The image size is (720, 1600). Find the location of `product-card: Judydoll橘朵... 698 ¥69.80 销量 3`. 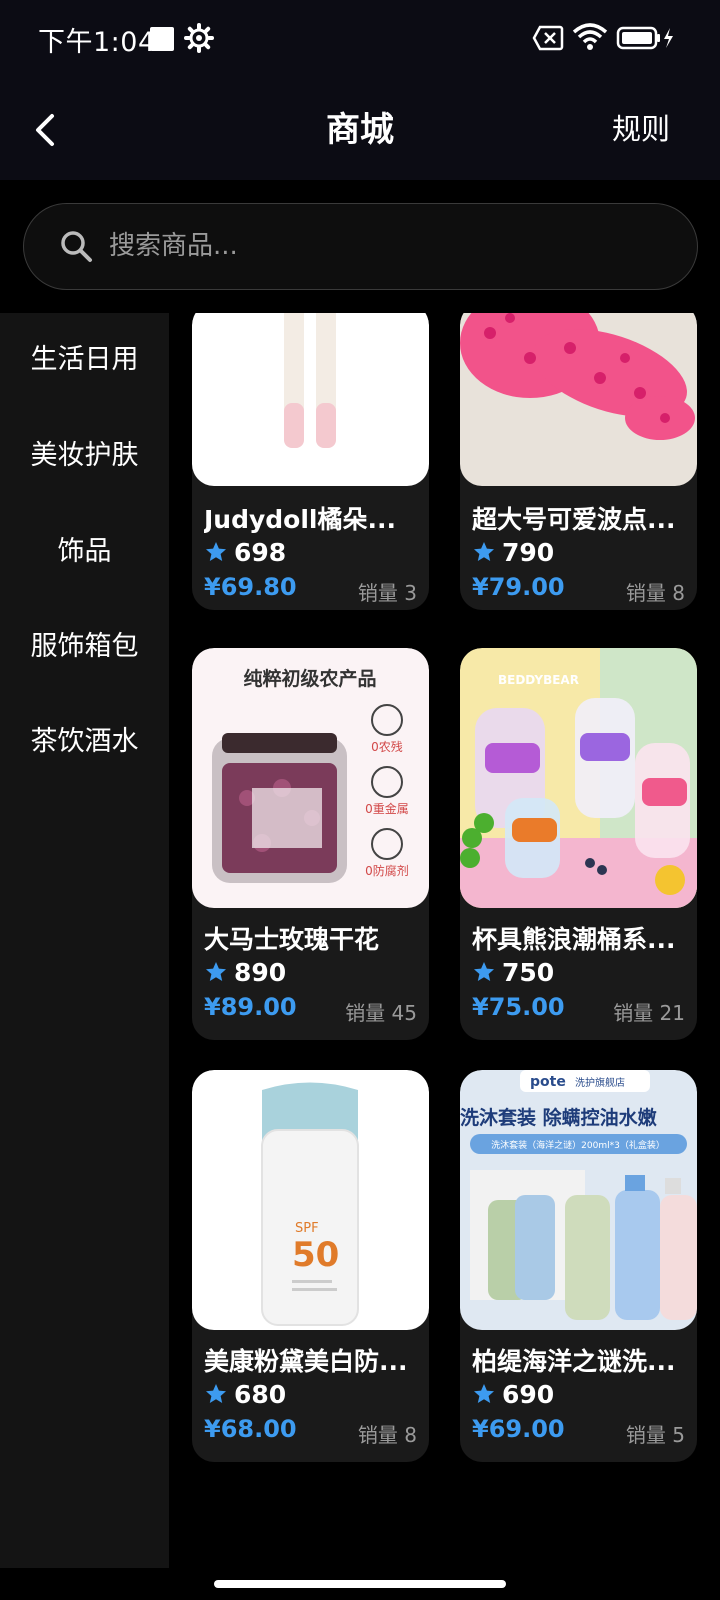

product-card: Judydoll橘朵... 698 ¥69.80 销量 3 is located at coordinates (310, 461).